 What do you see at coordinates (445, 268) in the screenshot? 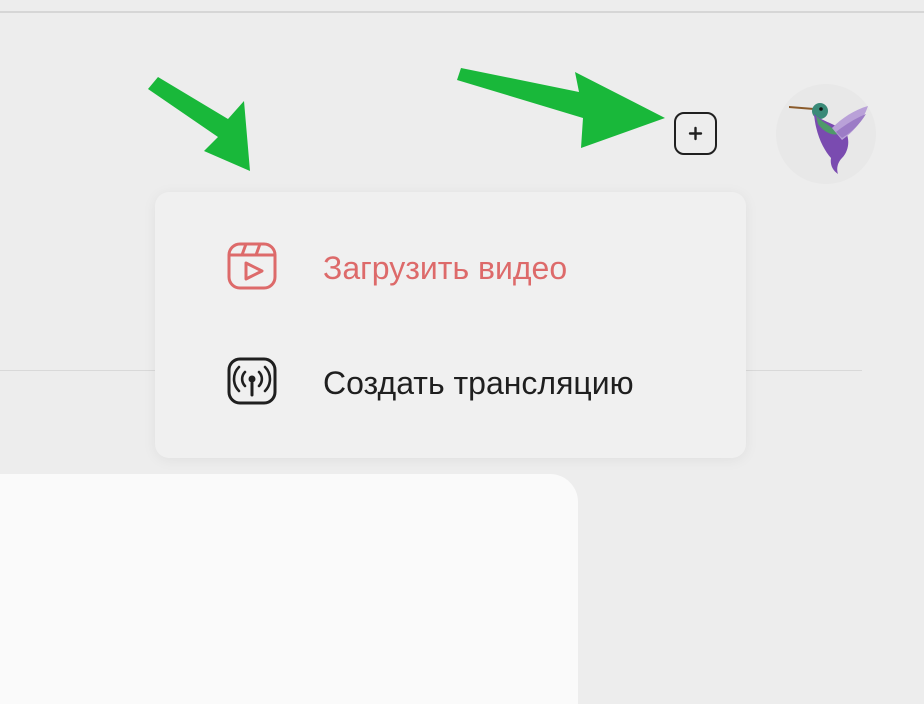
I see `menu-item-label: Загрузить видео` at bounding box center [445, 268].